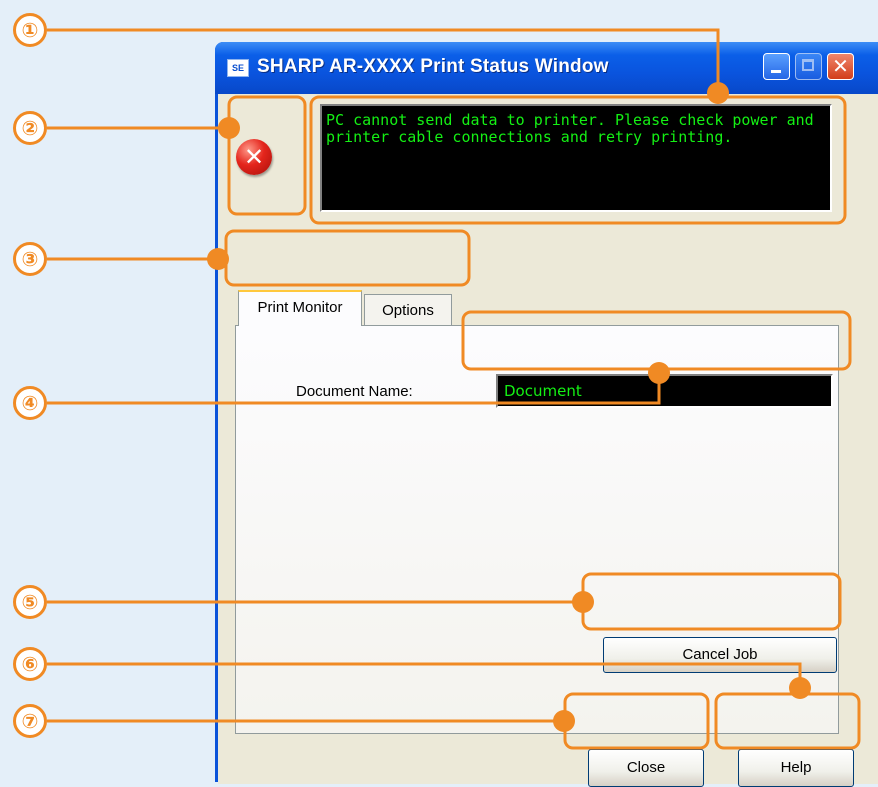 This screenshot has height=787, width=878. What do you see at coordinates (808, 66) in the screenshot?
I see `maximize-button` at bounding box center [808, 66].